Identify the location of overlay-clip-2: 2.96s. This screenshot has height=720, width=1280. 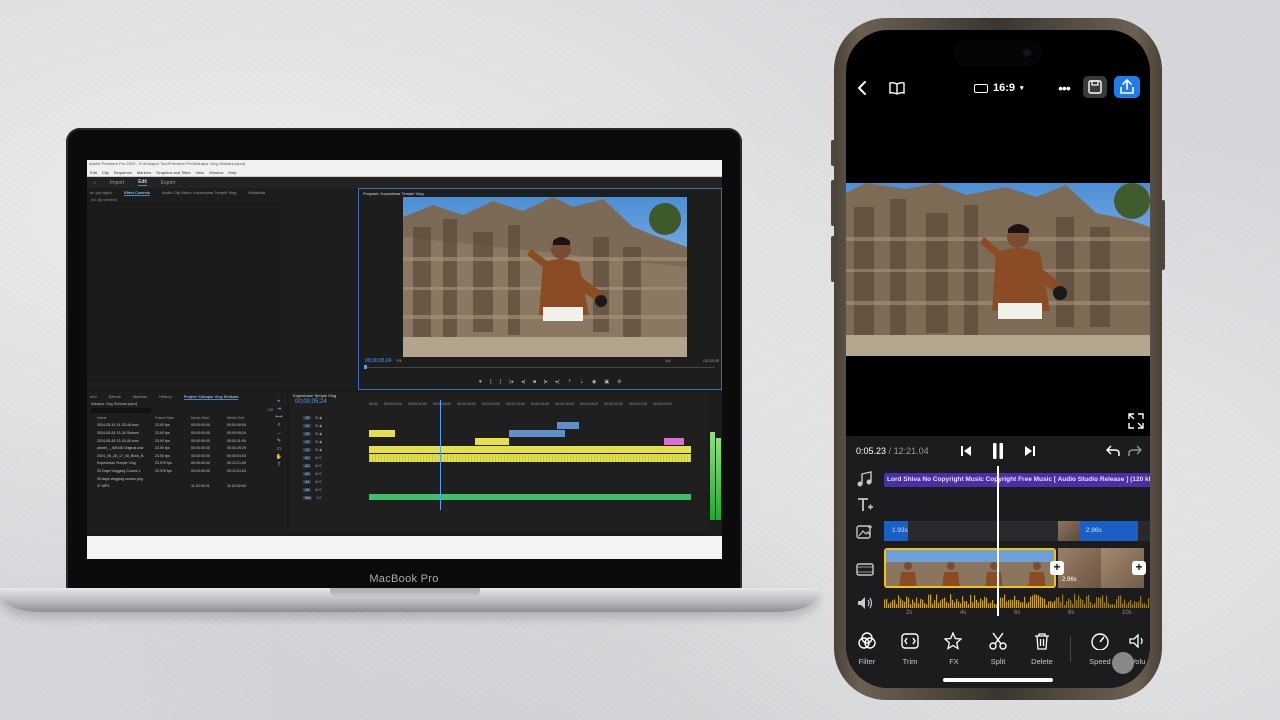
(1098, 531).